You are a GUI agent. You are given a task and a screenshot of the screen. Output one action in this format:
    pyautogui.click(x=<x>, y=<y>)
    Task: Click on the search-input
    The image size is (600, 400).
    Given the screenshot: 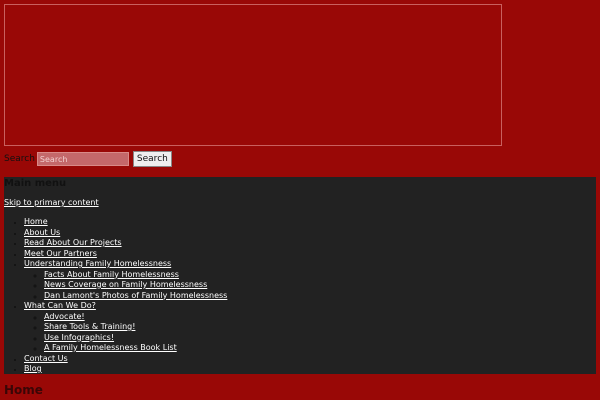 What is the action you would take?
    pyautogui.click(x=82, y=159)
    